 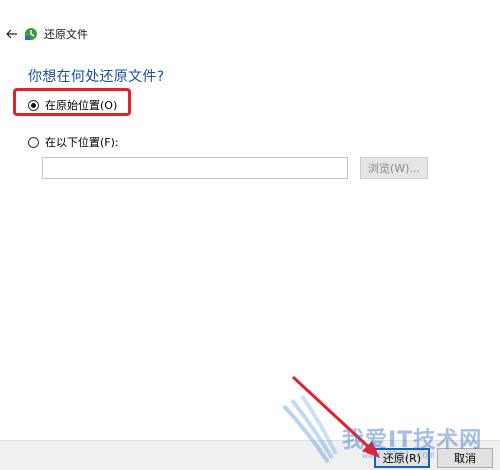 What do you see at coordinates (402, 458) in the screenshot?
I see `restore-button: 还原(R)` at bounding box center [402, 458].